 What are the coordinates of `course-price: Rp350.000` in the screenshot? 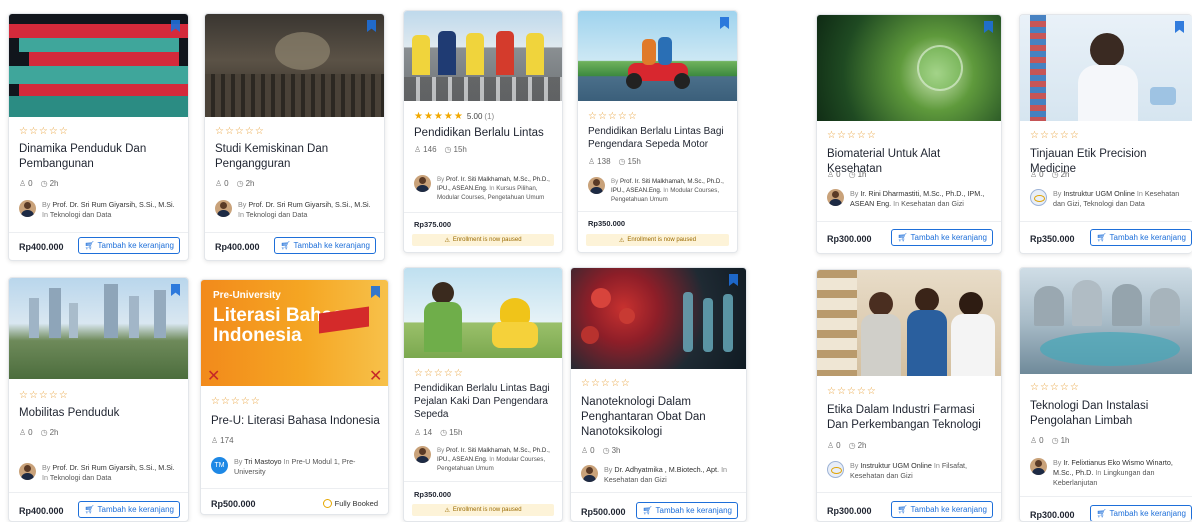 It's located at (1052, 239).